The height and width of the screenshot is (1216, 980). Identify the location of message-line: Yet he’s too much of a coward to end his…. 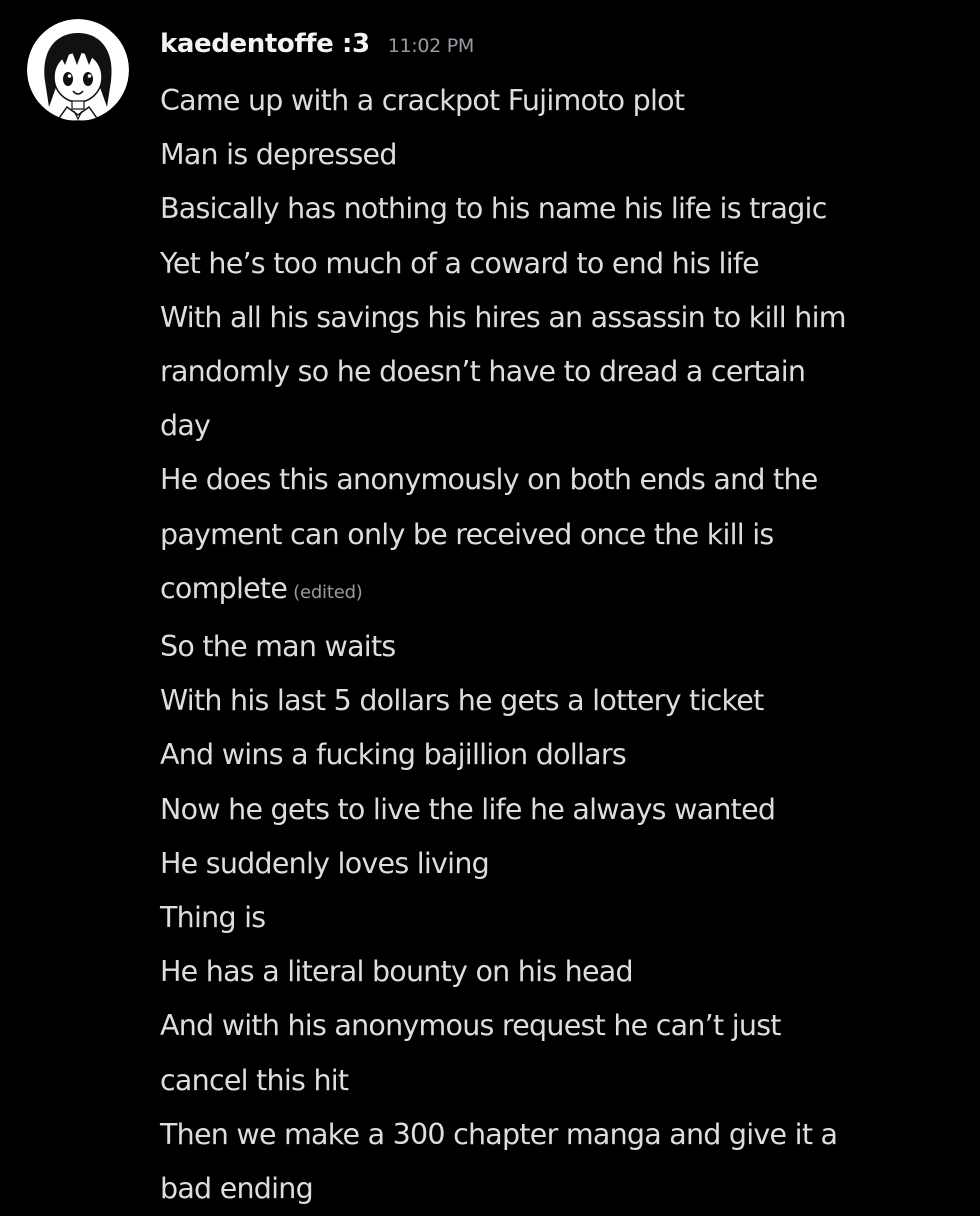
(460, 263).